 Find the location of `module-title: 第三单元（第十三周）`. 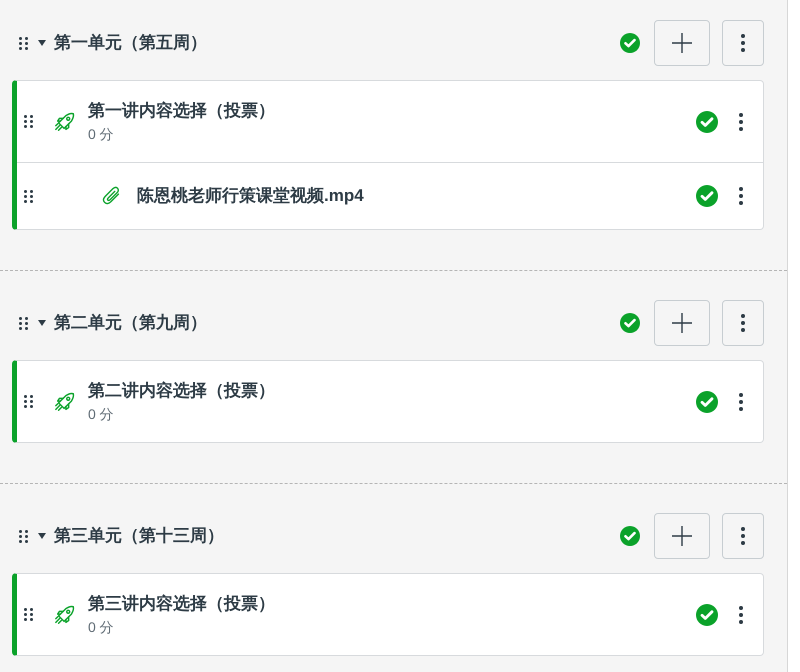

module-title: 第三单元（第十三周） is located at coordinates (139, 536).